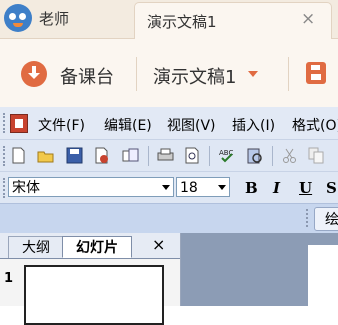 This screenshot has height=325, width=338. Describe the element at coordinates (19, 123) in the screenshot. I see `powerpoint-app-icon` at that location.